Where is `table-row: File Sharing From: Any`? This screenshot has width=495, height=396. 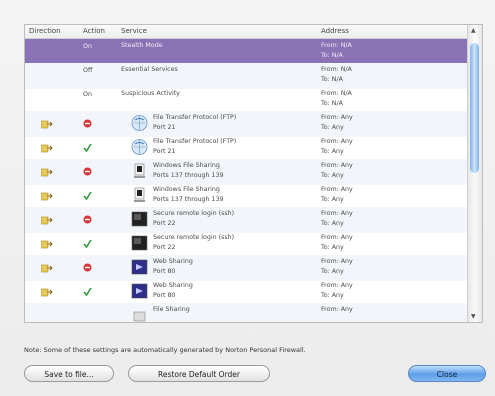
table-row: File Sharing From: Any is located at coordinates (247, 312).